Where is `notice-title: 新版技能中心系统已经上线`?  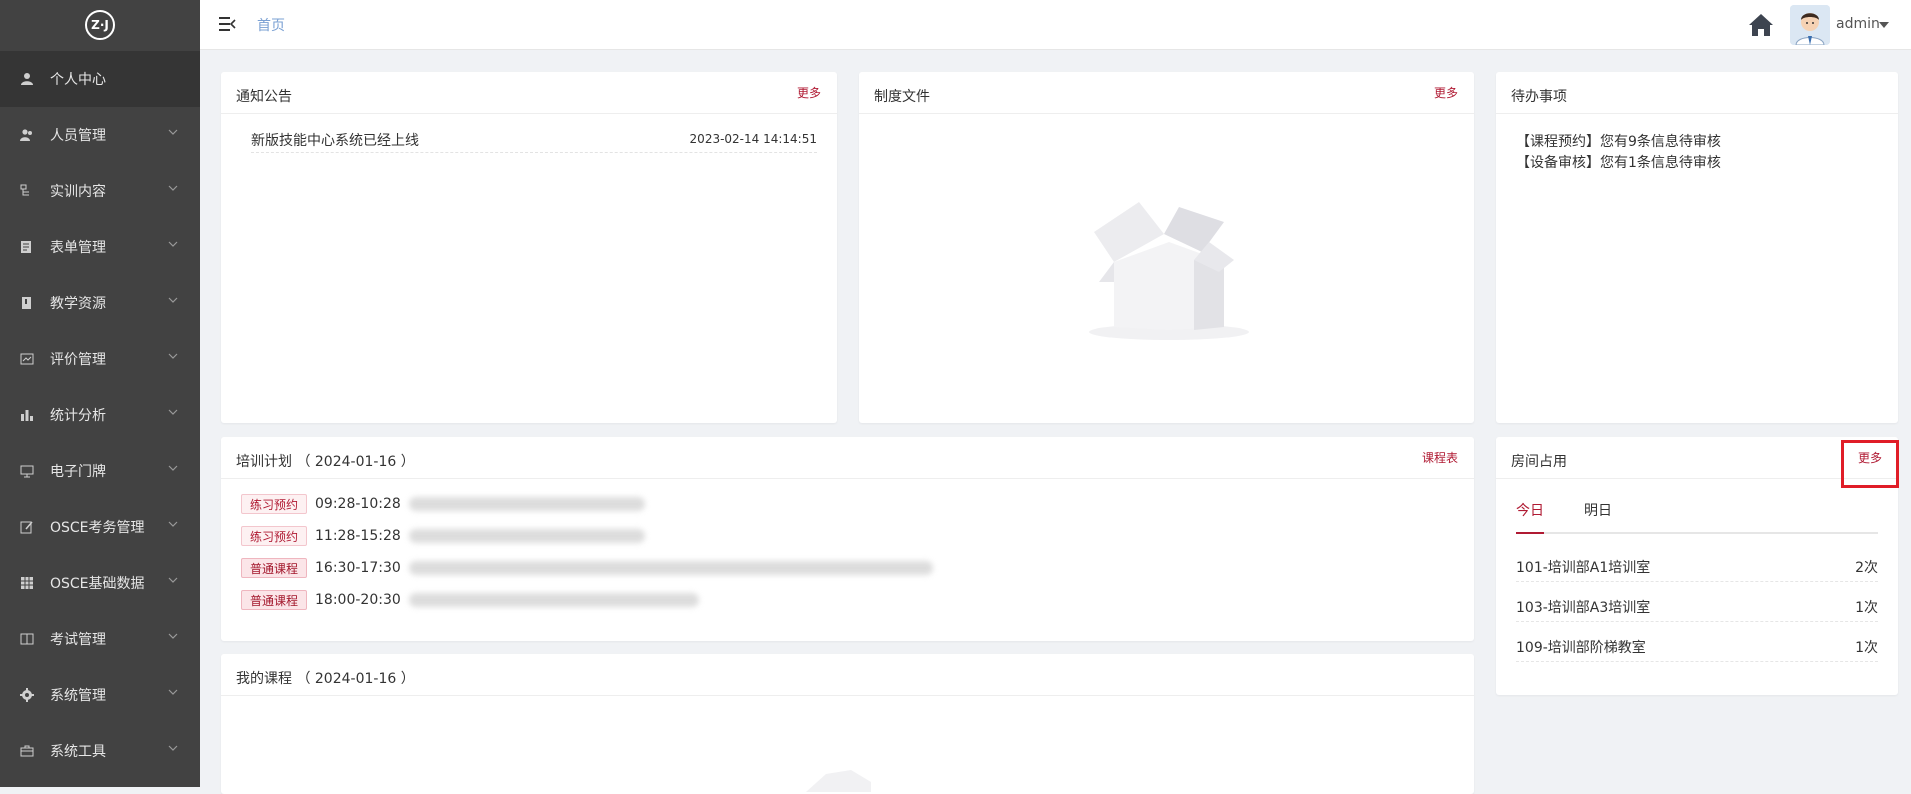
notice-title: 新版技能中心系统已经上线 is located at coordinates (335, 140).